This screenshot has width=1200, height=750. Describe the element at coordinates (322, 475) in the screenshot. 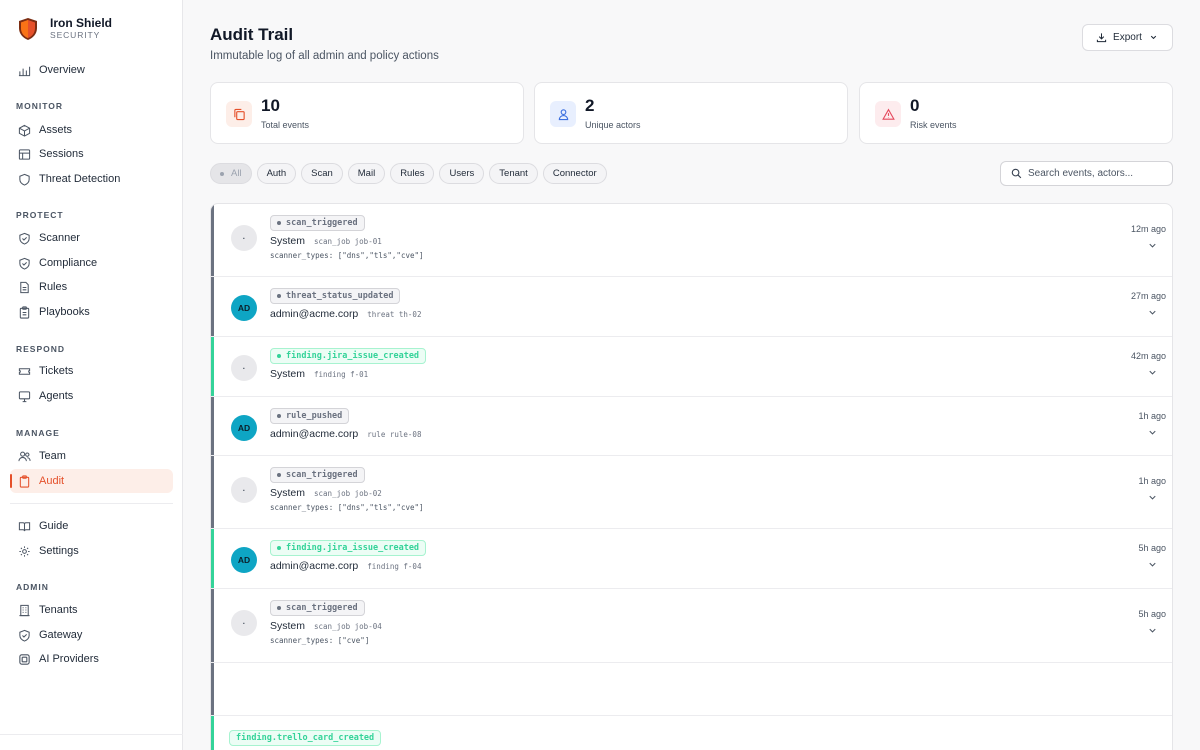

I see `event-action-label: scan_triggered` at that location.